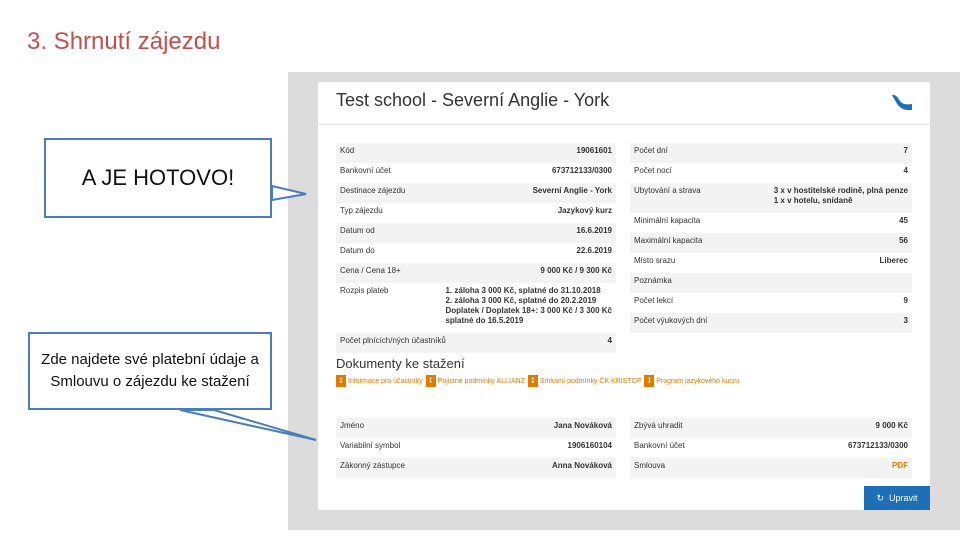 The width and height of the screenshot is (960, 540). What do you see at coordinates (476, 273) in the screenshot?
I see `info-row: Cena / Cena 18+ 9 000 Kč / 9 300 Kč` at bounding box center [476, 273].